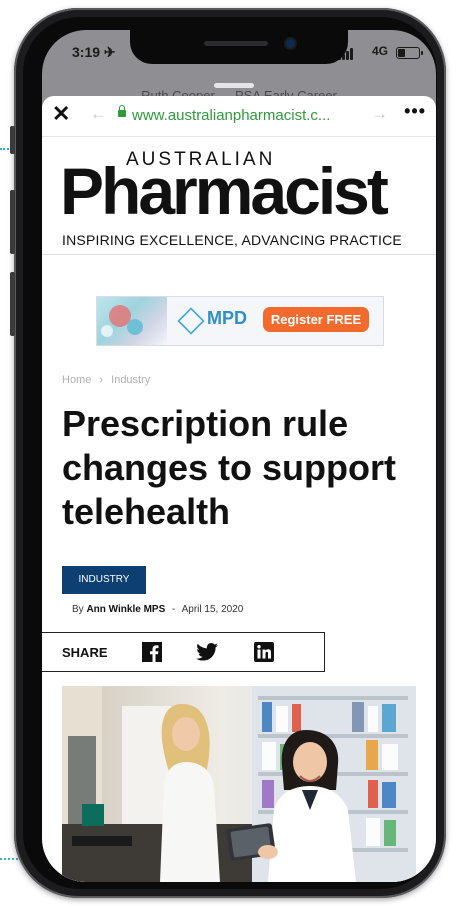 This screenshot has width=458, height=906. What do you see at coordinates (122, 111) in the screenshot?
I see `lock-icon` at bounding box center [122, 111].